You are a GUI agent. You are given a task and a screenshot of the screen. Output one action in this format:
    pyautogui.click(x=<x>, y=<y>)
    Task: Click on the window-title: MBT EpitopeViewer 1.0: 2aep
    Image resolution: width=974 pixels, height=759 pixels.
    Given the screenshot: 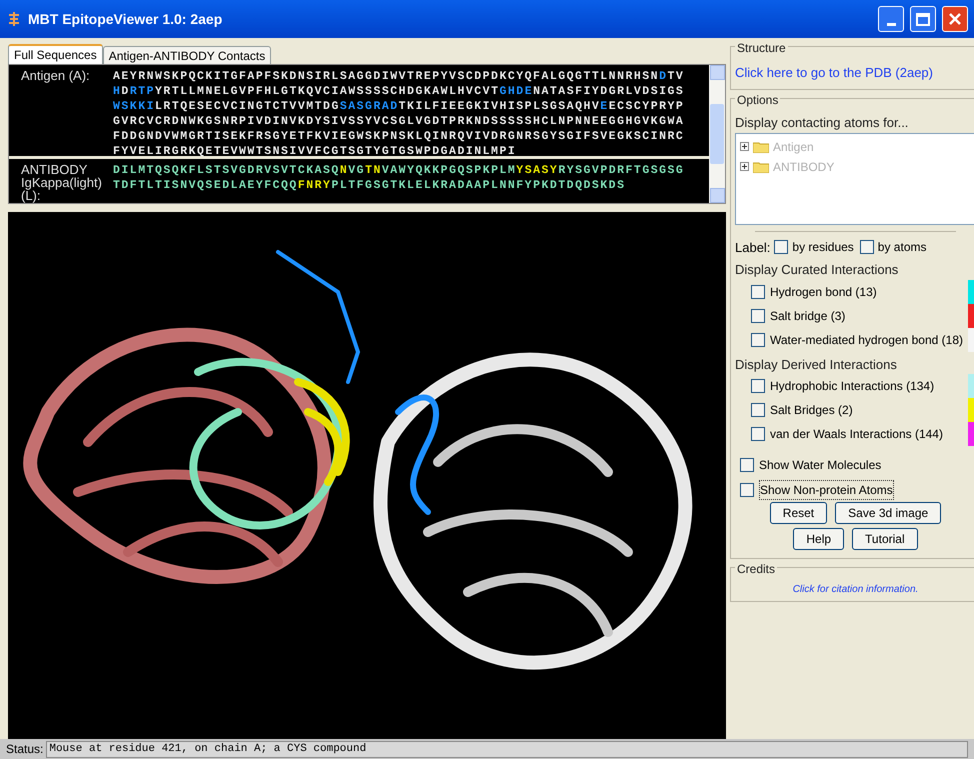 What is the action you would take?
    pyautogui.click(x=126, y=19)
    